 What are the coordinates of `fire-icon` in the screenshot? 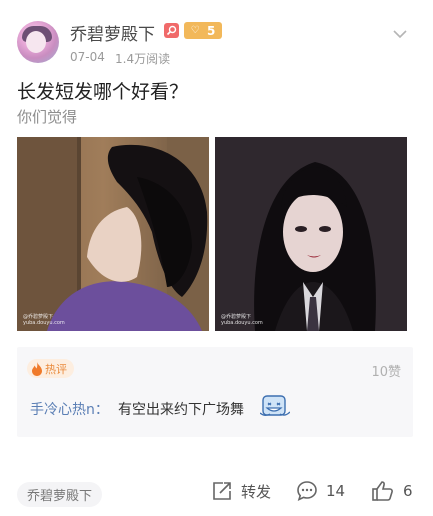 It's located at (37, 368).